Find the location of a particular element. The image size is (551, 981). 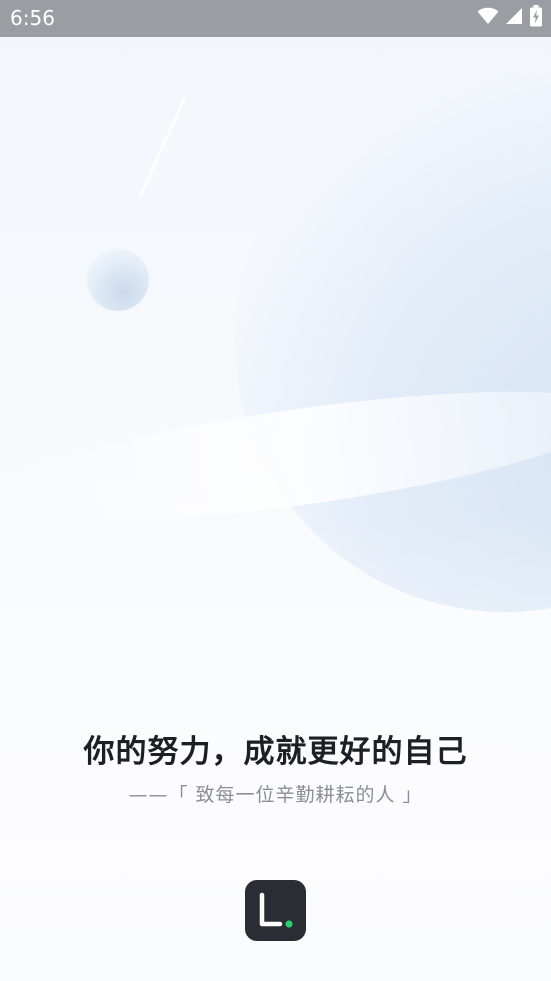

app-logo is located at coordinates (275, 910).